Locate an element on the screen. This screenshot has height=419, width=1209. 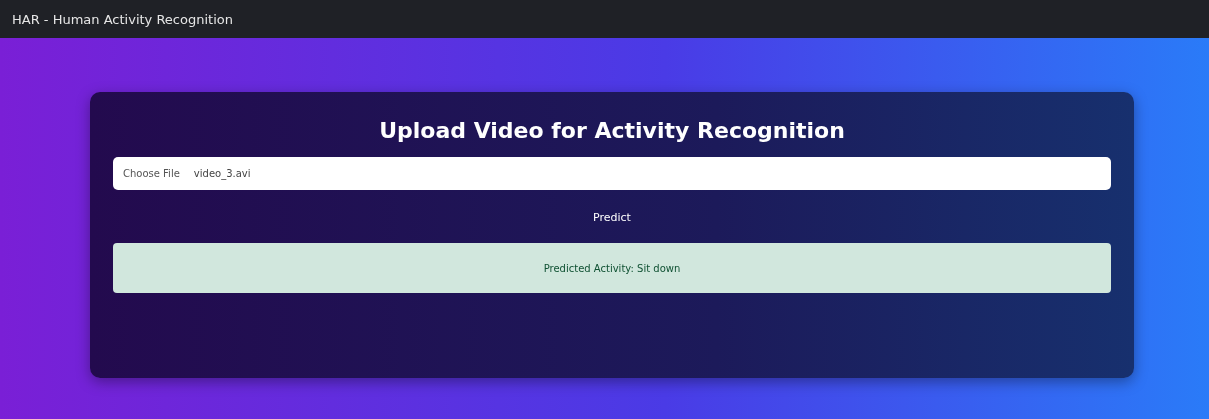
file-name: video_3.avi is located at coordinates (222, 173).